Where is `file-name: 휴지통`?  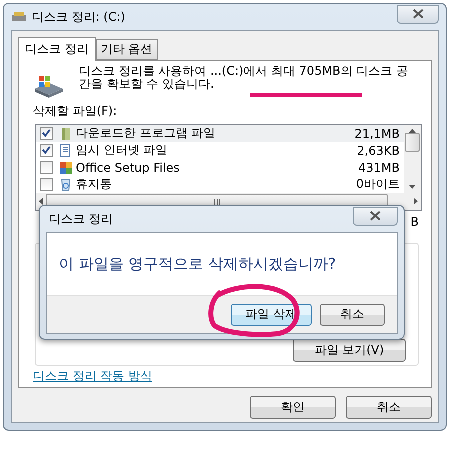 file-name: 휴지통 is located at coordinates (94, 184).